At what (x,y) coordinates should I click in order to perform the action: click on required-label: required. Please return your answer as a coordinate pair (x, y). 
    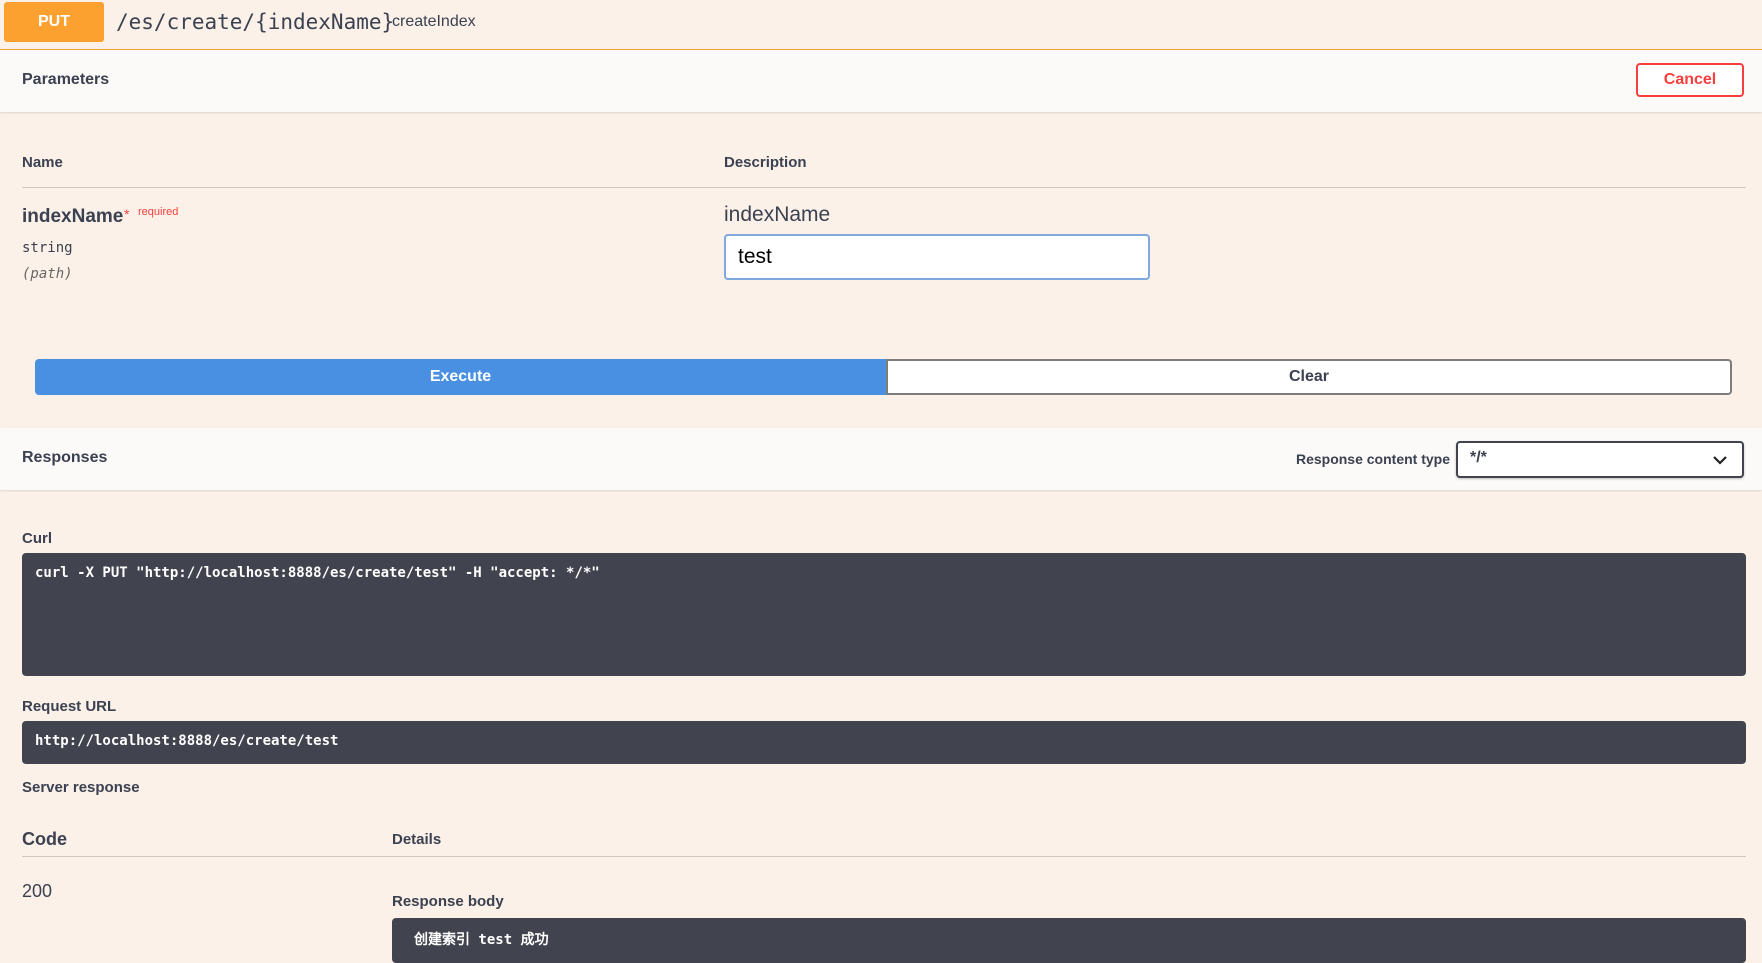
    Looking at the image, I should click on (158, 212).